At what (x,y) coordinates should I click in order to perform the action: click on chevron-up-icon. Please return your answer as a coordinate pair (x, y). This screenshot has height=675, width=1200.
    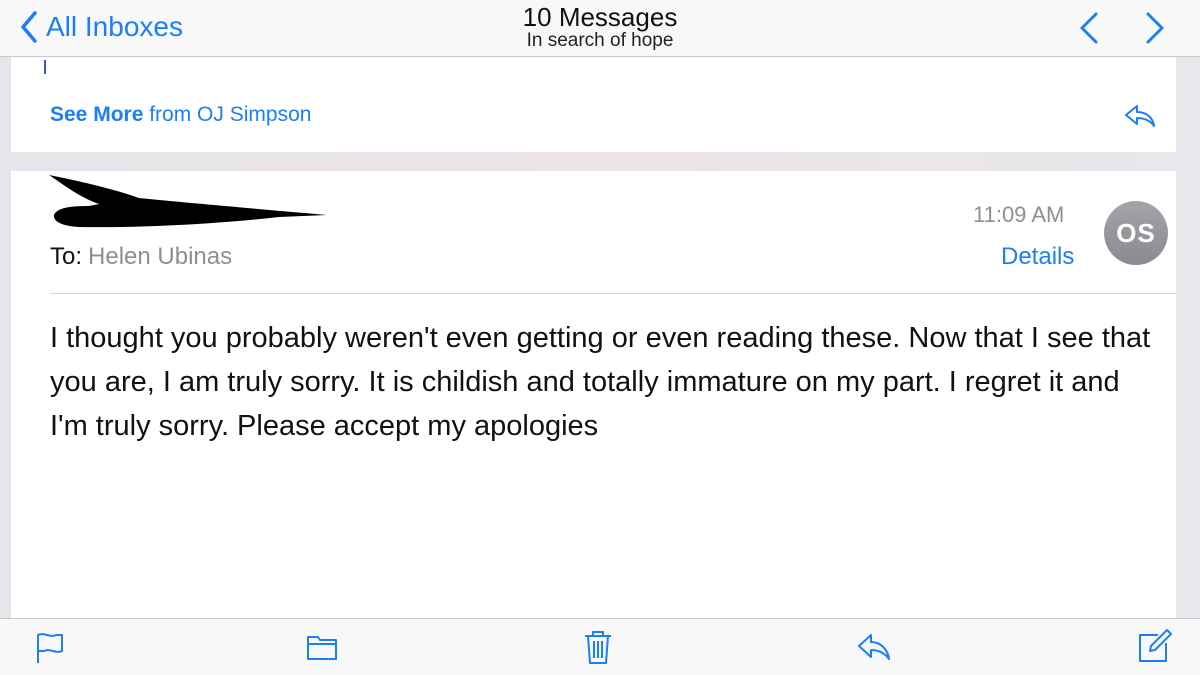
    Looking at the image, I should click on (1089, 28).